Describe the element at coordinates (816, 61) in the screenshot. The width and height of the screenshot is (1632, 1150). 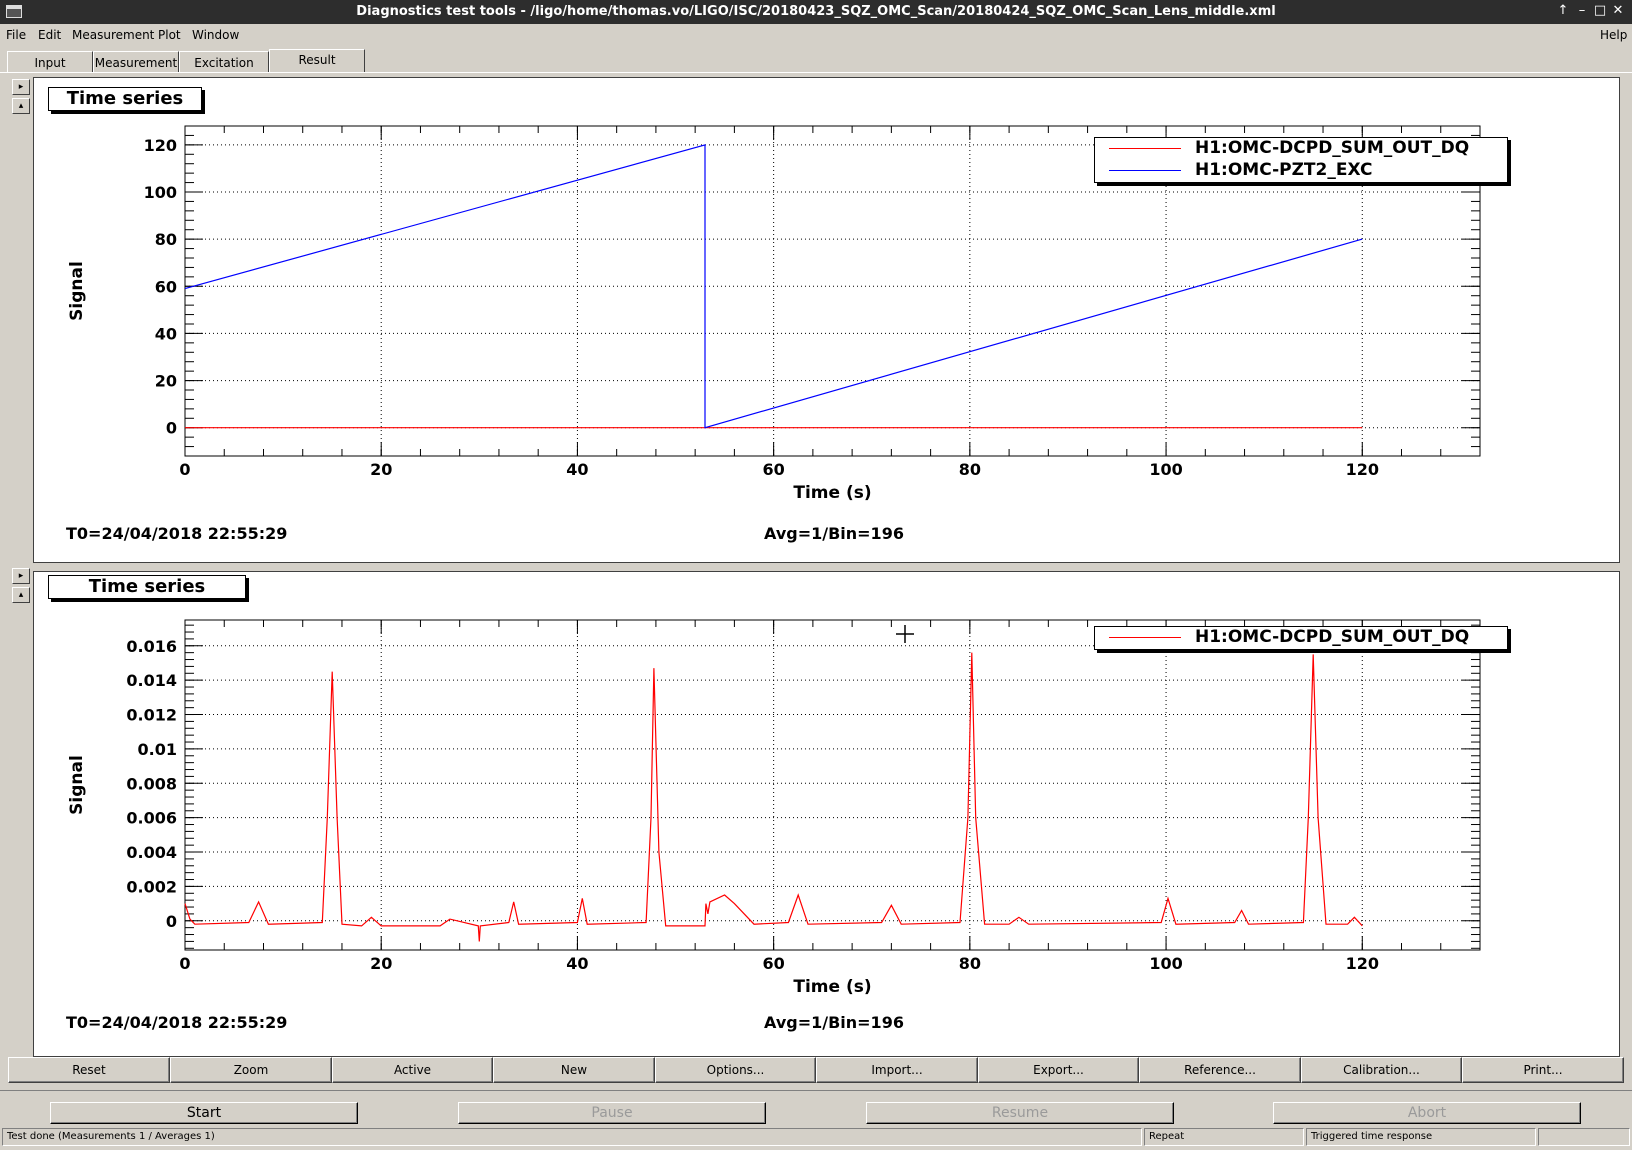
I see `tab-bar: Input Measurement Excitation Result` at that location.